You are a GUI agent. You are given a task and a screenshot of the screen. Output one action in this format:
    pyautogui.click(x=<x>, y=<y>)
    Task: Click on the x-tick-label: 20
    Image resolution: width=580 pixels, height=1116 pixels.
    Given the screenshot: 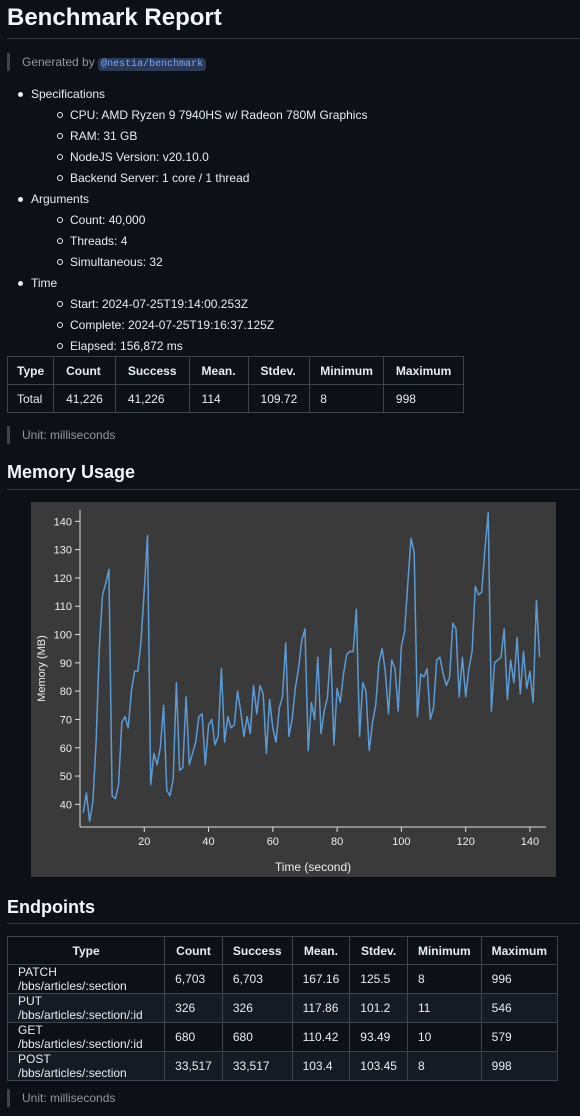 What is the action you would take?
    pyautogui.click(x=144, y=842)
    